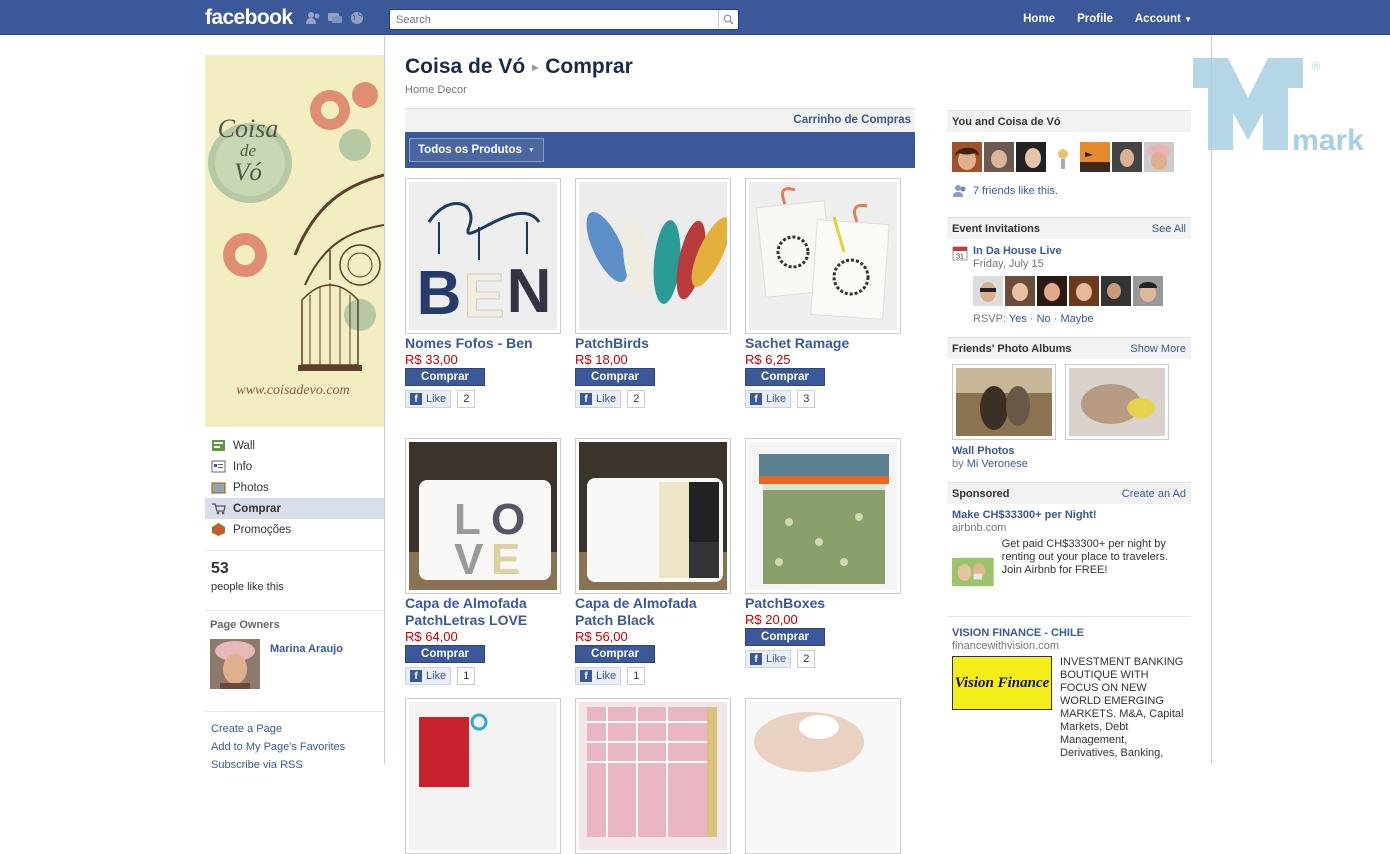 Image resolution: width=1390 pixels, height=854 pixels. What do you see at coordinates (825, 343) in the screenshot?
I see `product-name-link: Sachet Ramage` at bounding box center [825, 343].